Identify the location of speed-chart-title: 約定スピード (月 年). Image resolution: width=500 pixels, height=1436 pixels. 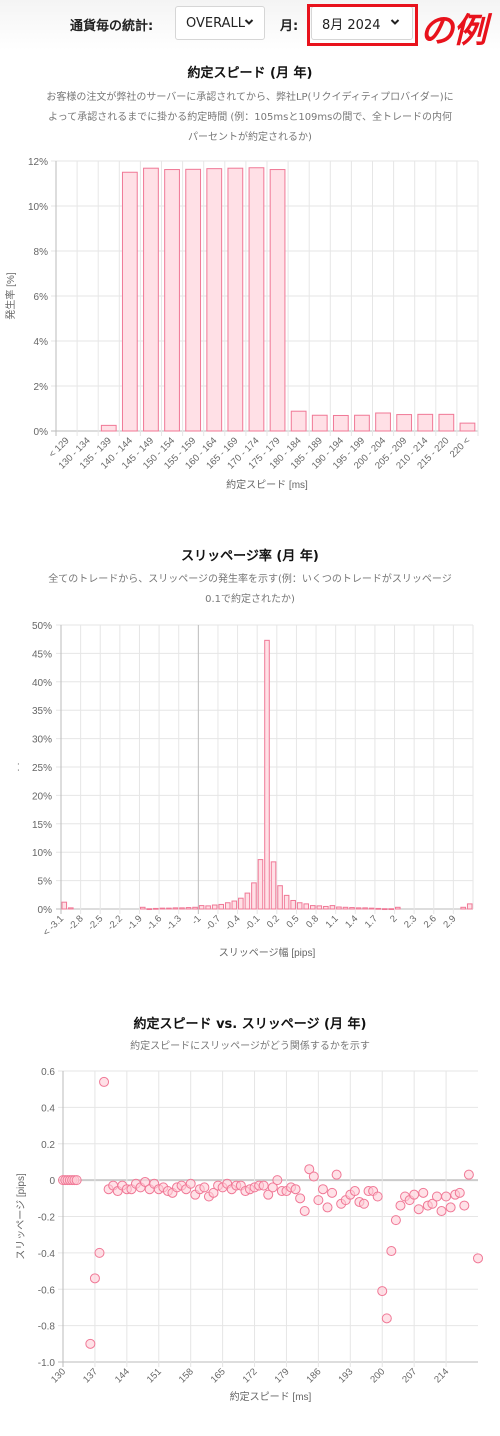
(250, 73).